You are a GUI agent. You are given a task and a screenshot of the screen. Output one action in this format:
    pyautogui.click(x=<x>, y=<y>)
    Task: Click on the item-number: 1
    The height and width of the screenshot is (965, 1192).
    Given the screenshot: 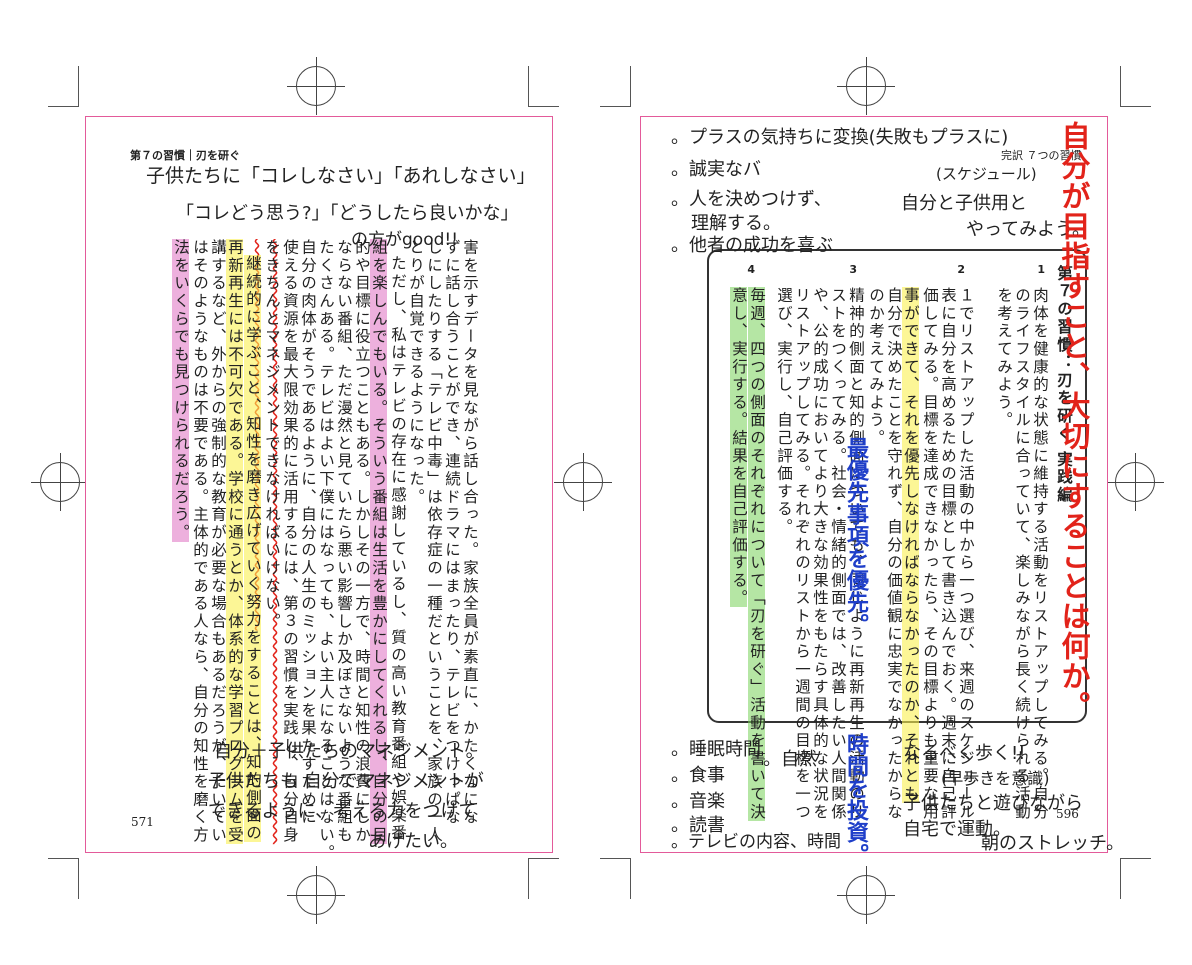 What is the action you would take?
    pyautogui.click(x=1041, y=269)
    